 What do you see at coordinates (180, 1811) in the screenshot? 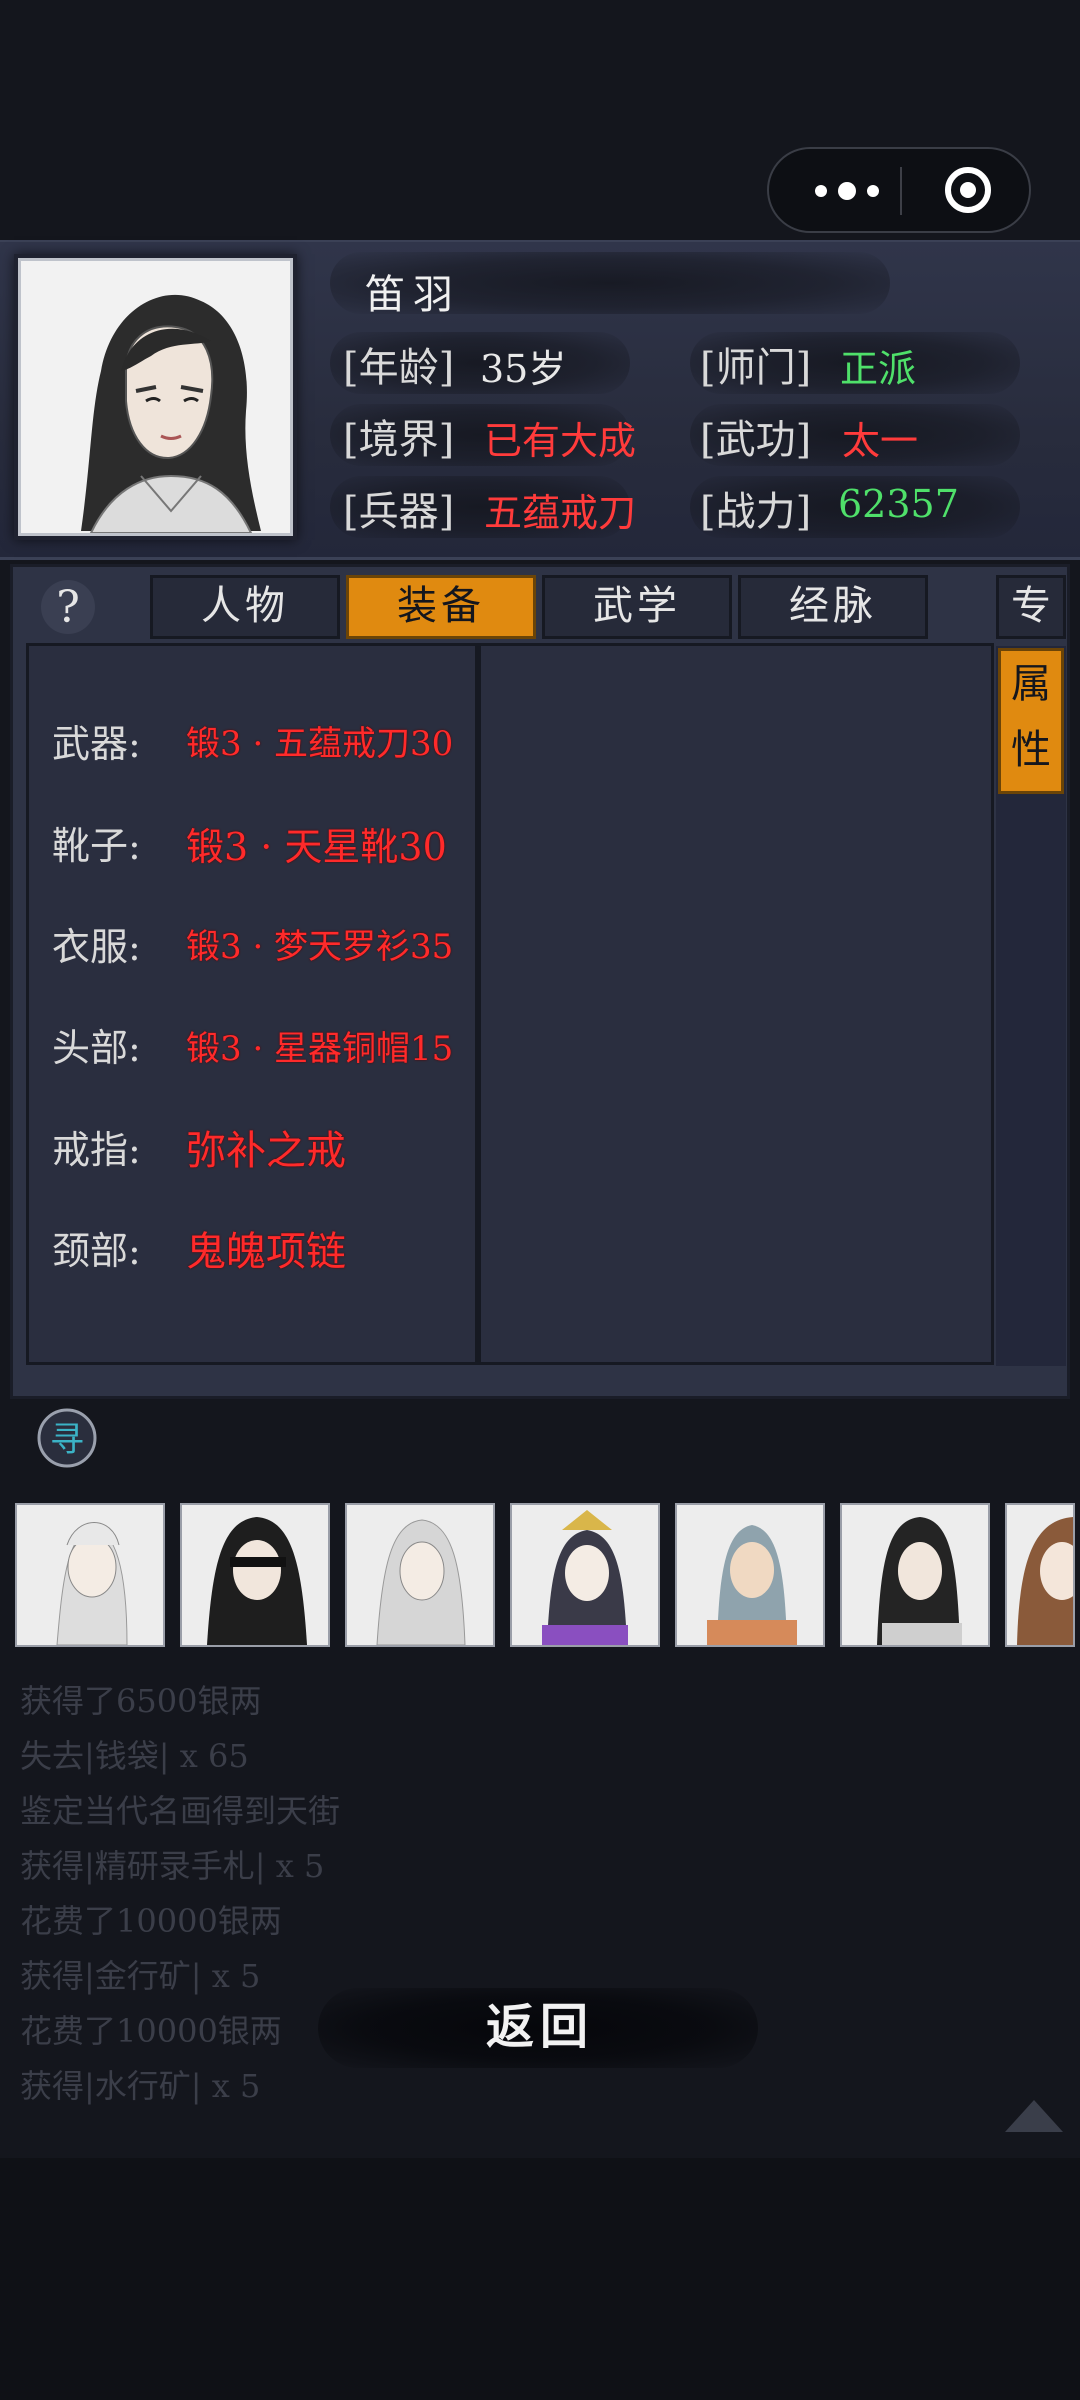
I see `log-line: 鉴定当代名画得到天街` at bounding box center [180, 1811].